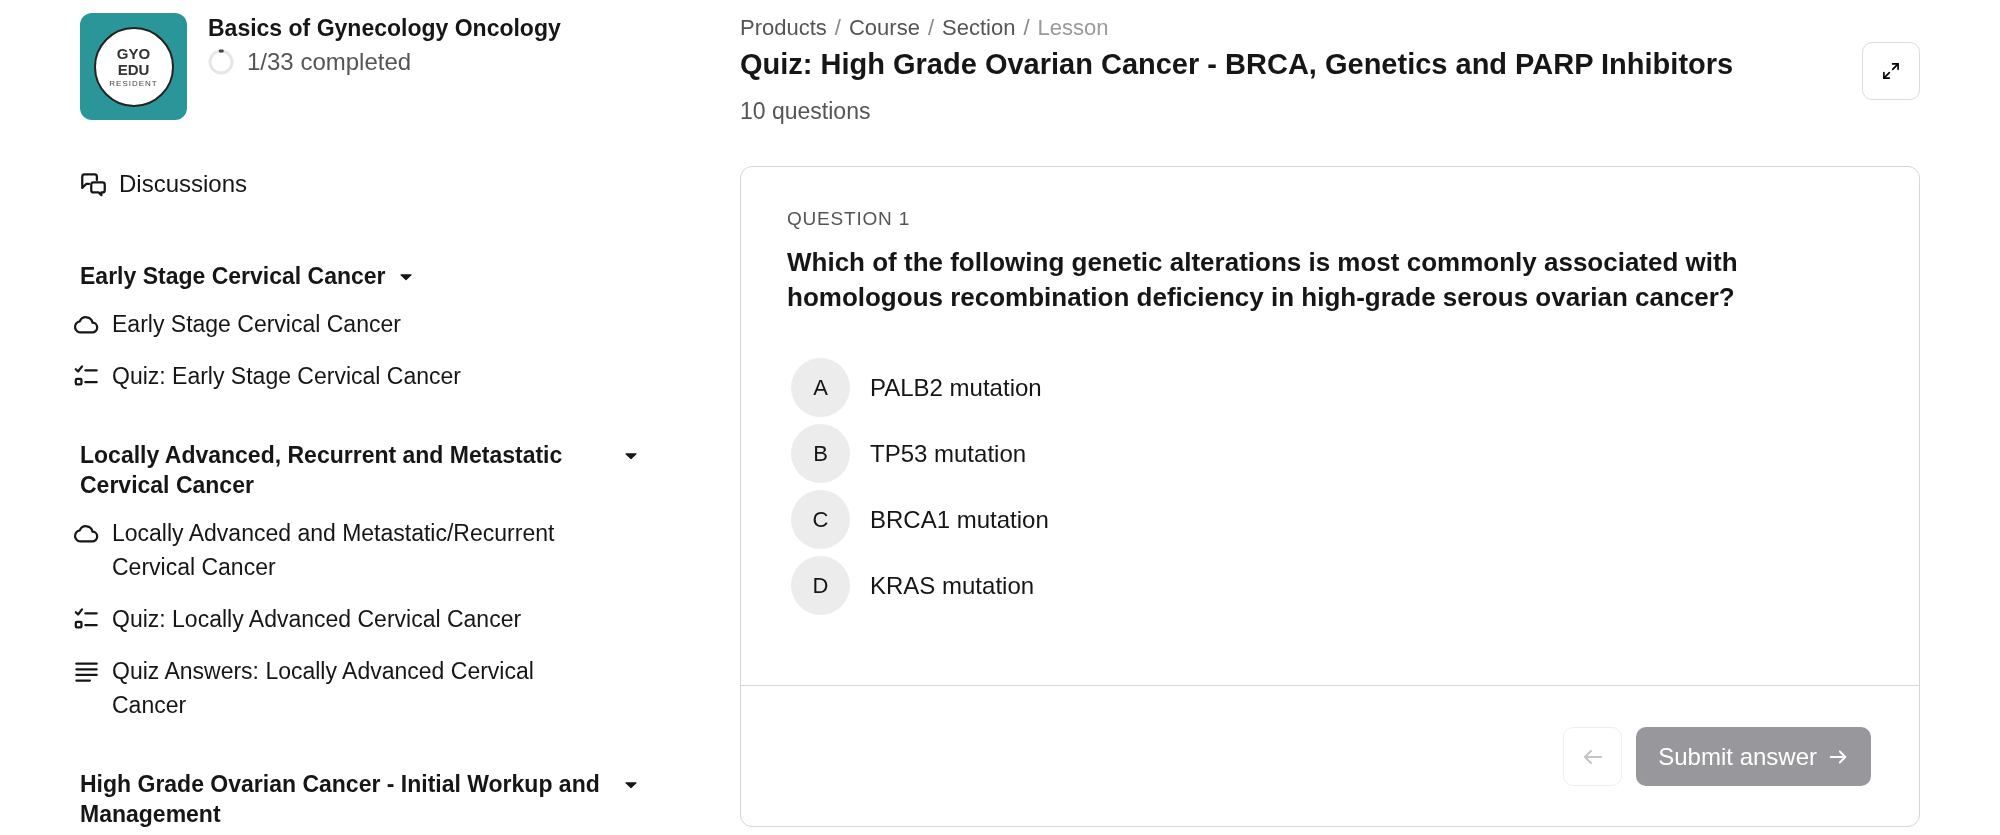 This screenshot has width=2000, height=835. Describe the element at coordinates (916, 387) in the screenshot. I see `answer-option: A PALB2 mutation` at that location.